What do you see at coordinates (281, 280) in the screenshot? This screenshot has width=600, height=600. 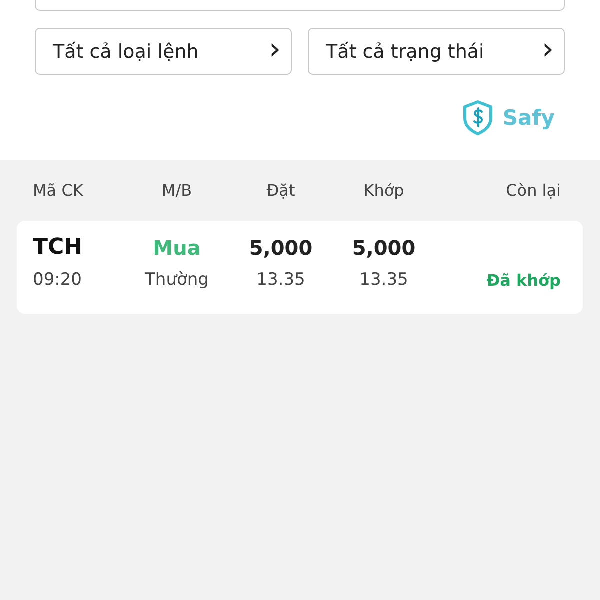 I see `ordered-price: 13.35` at bounding box center [281, 280].